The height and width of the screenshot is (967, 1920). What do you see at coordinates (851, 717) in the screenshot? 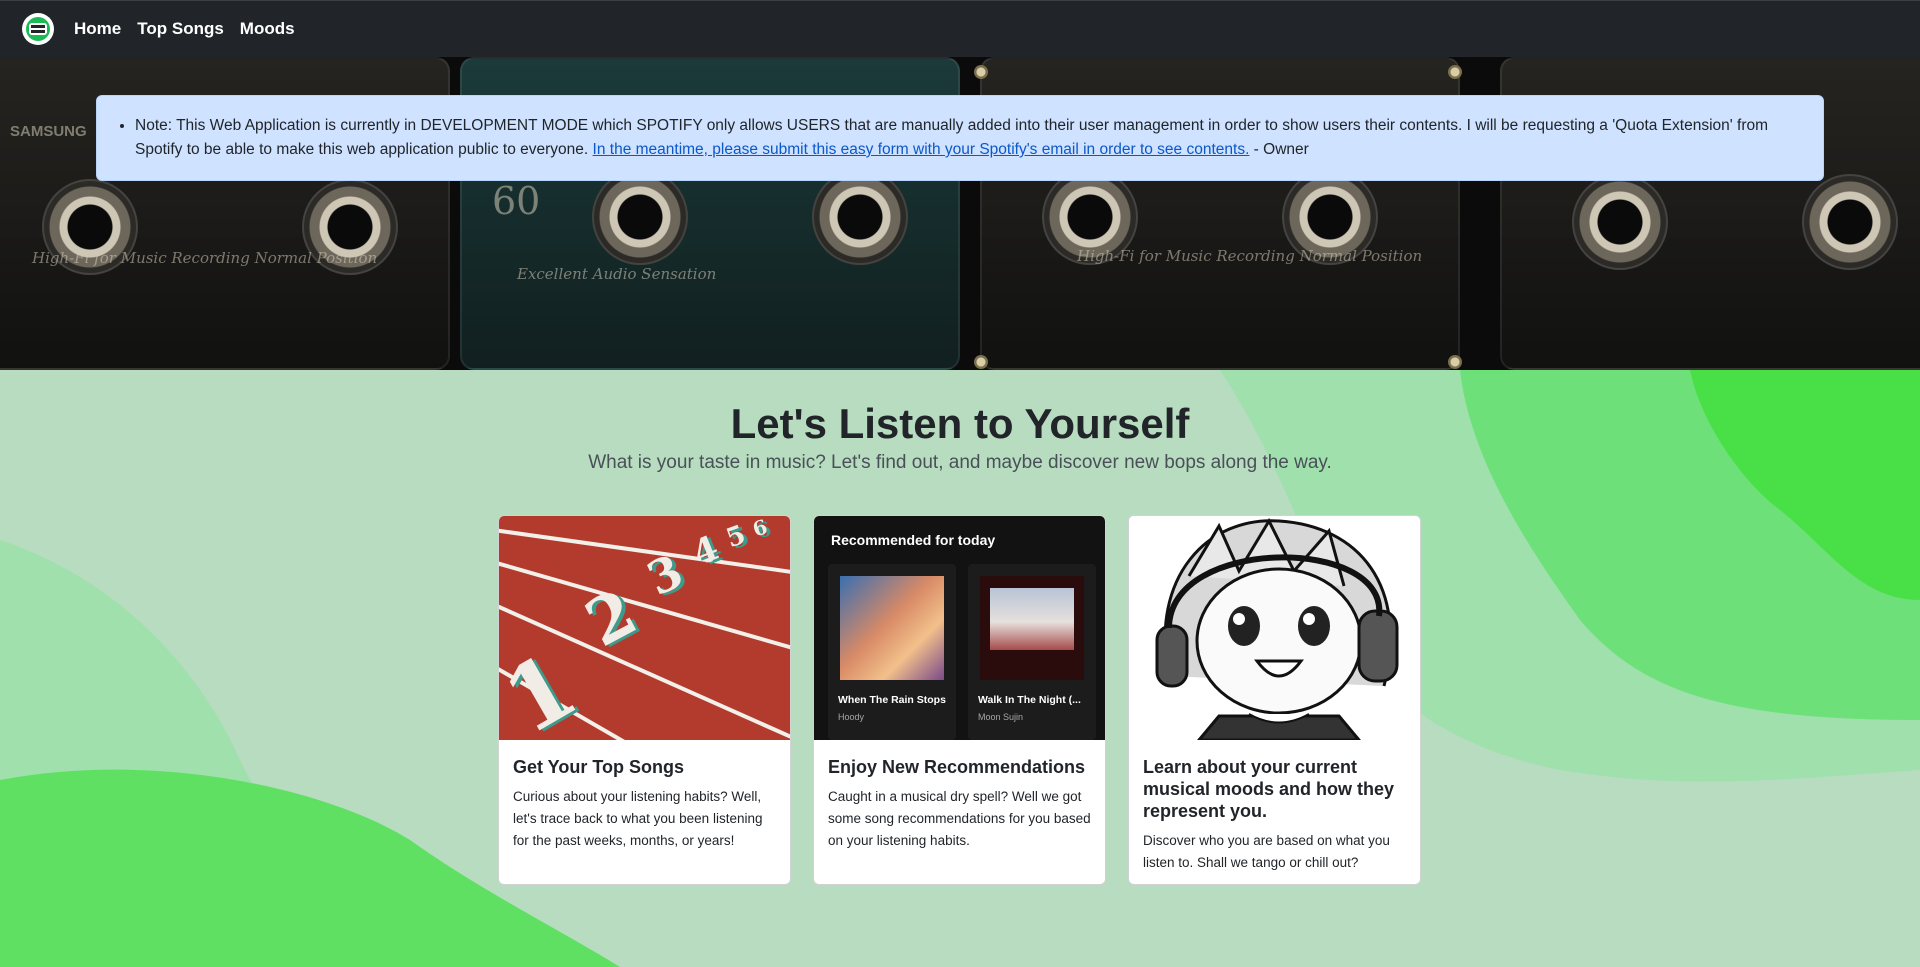
I see `rec-artist-1: Hoody` at bounding box center [851, 717].